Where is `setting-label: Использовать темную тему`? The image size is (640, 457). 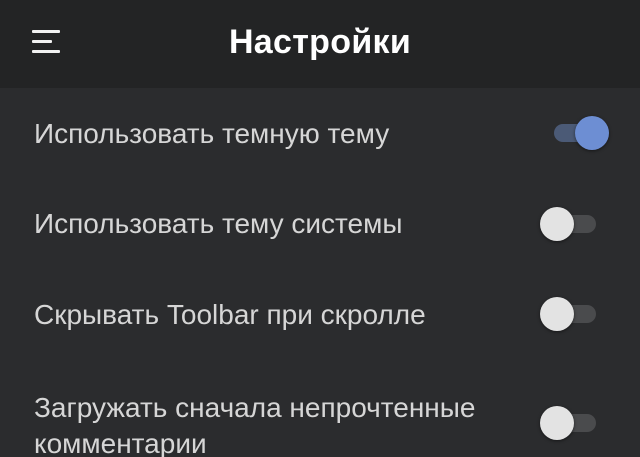
setting-label: Использовать темную тему is located at coordinates (212, 133).